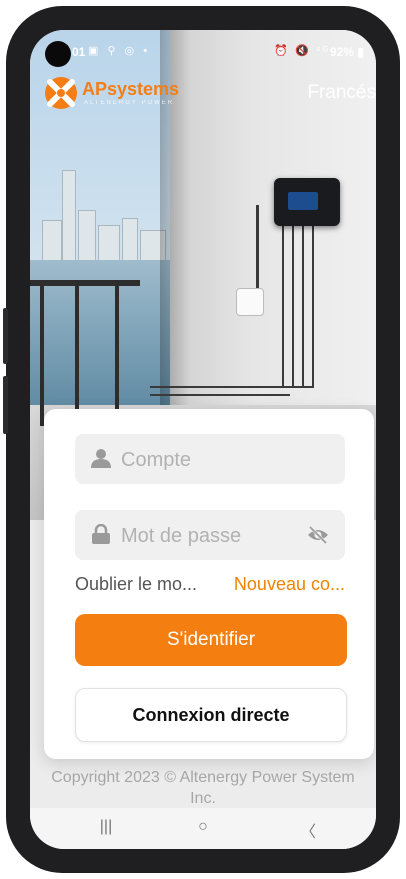 This screenshot has width=406, height=879. Describe the element at coordinates (61, 93) in the screenshot. I see `logo-mark-icon` at that location.